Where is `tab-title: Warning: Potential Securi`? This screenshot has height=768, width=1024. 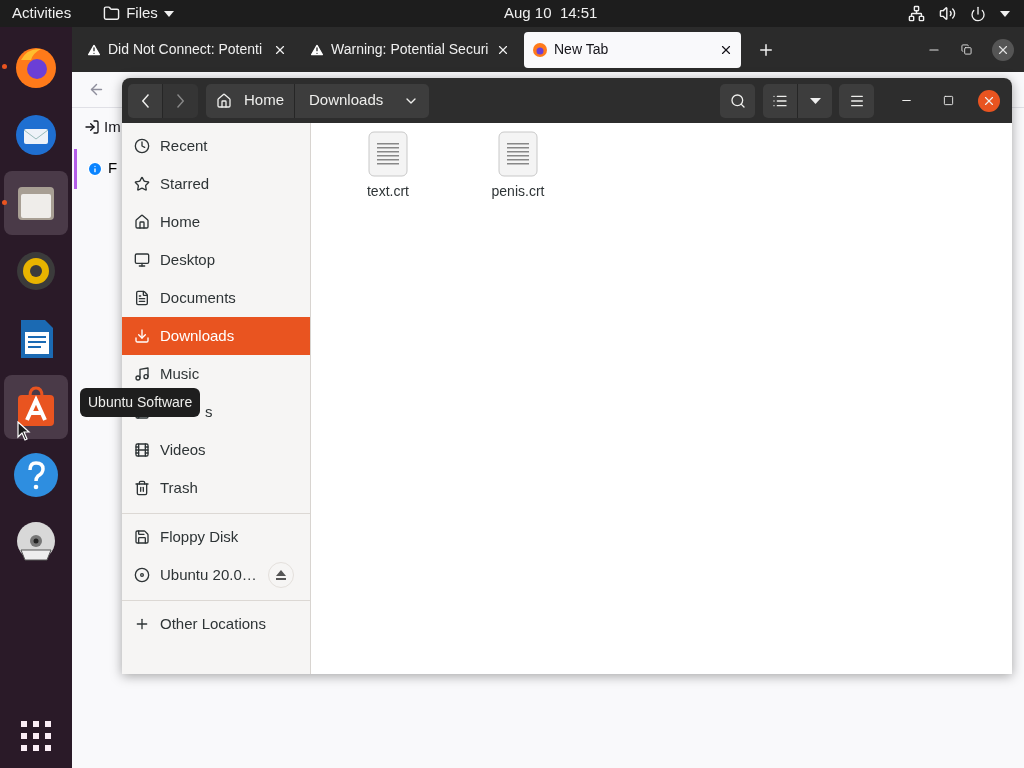
tab-title: Warning: Potential Securi is located at coordinates (410, 49).